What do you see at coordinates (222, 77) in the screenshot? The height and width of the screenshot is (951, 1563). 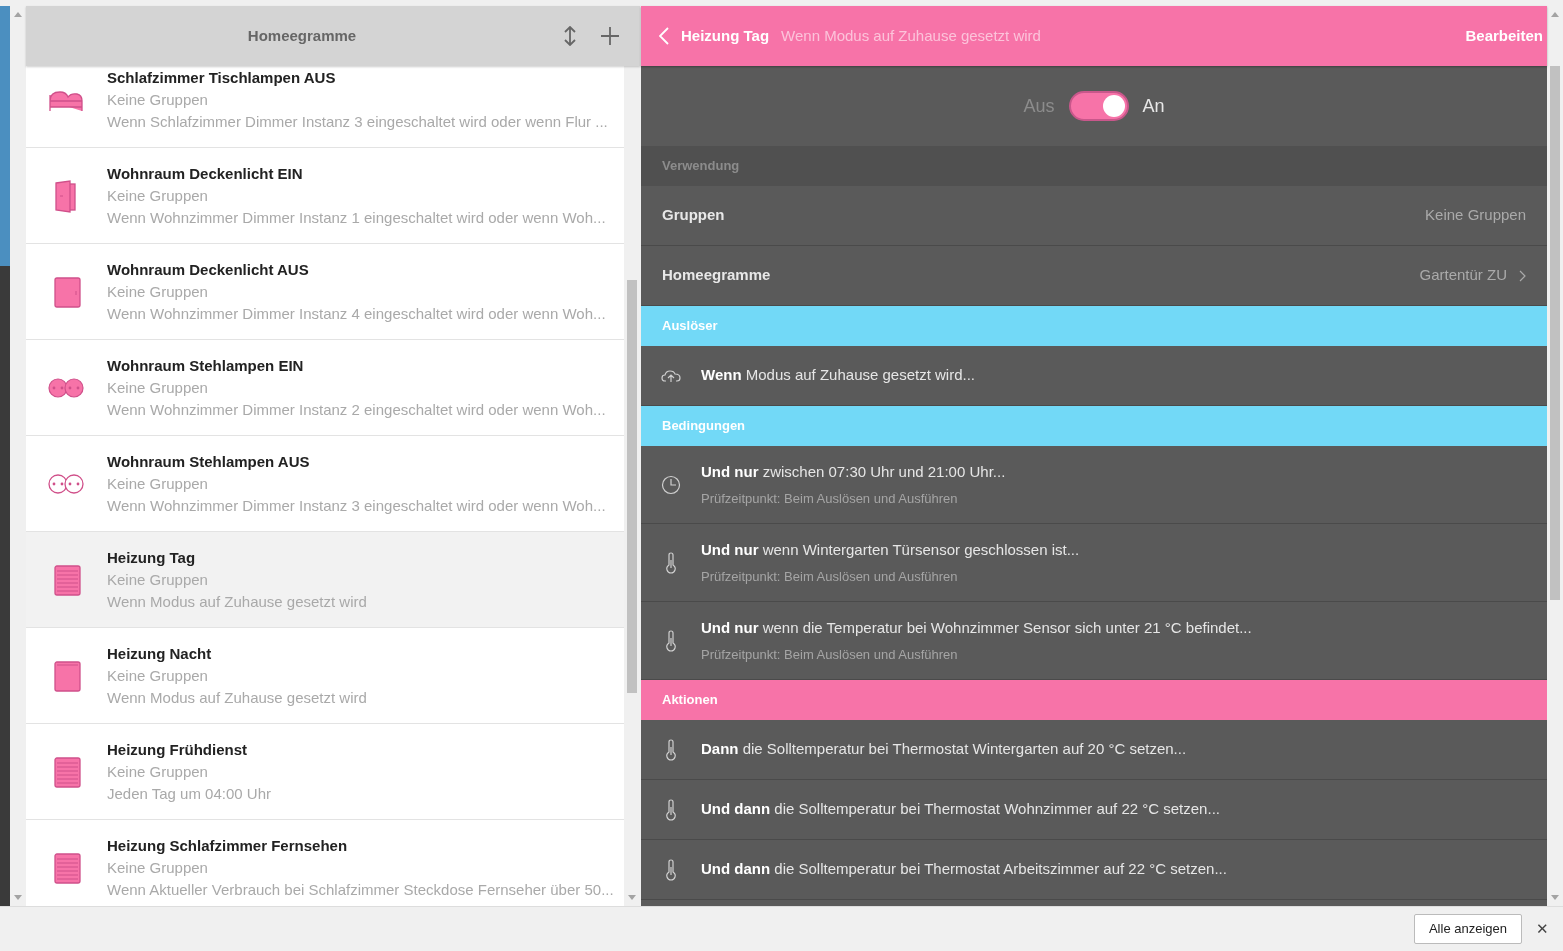 I see `item-title: Schlafzimmer Tischlampen AUS` at bounding box center [222, 77].